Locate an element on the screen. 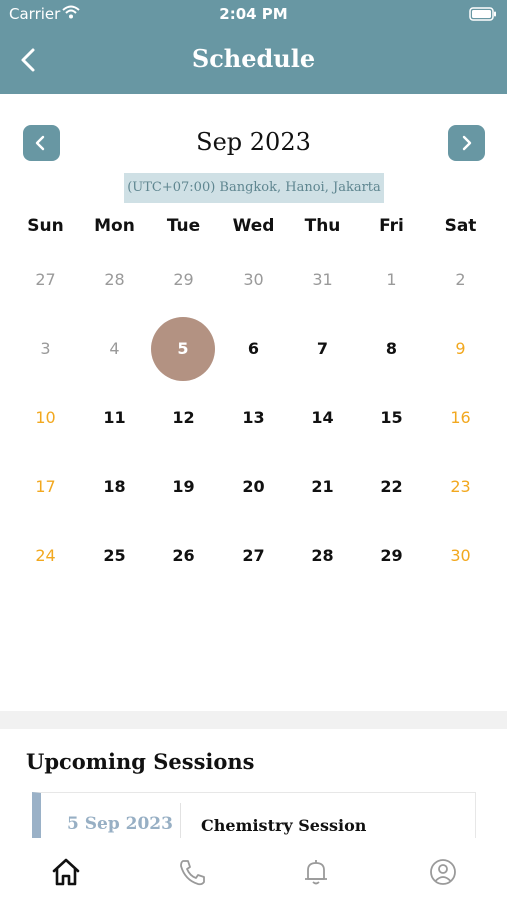  weekday-label: Mon is located at coordinates (114, 226).